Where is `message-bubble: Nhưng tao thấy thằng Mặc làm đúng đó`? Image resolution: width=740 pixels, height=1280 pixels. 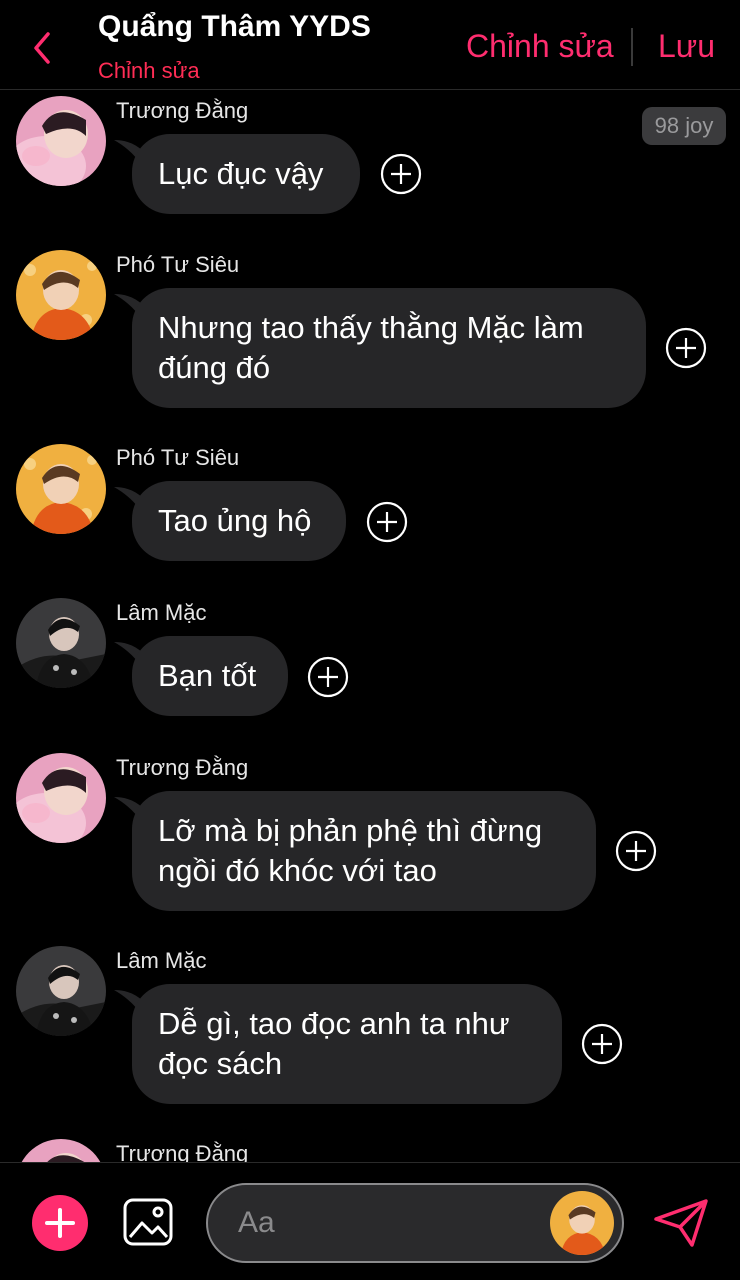 message-bubble: Nhưng tao thấy thằng Mặc làm đúng đó is located at coordinates (389, 348).